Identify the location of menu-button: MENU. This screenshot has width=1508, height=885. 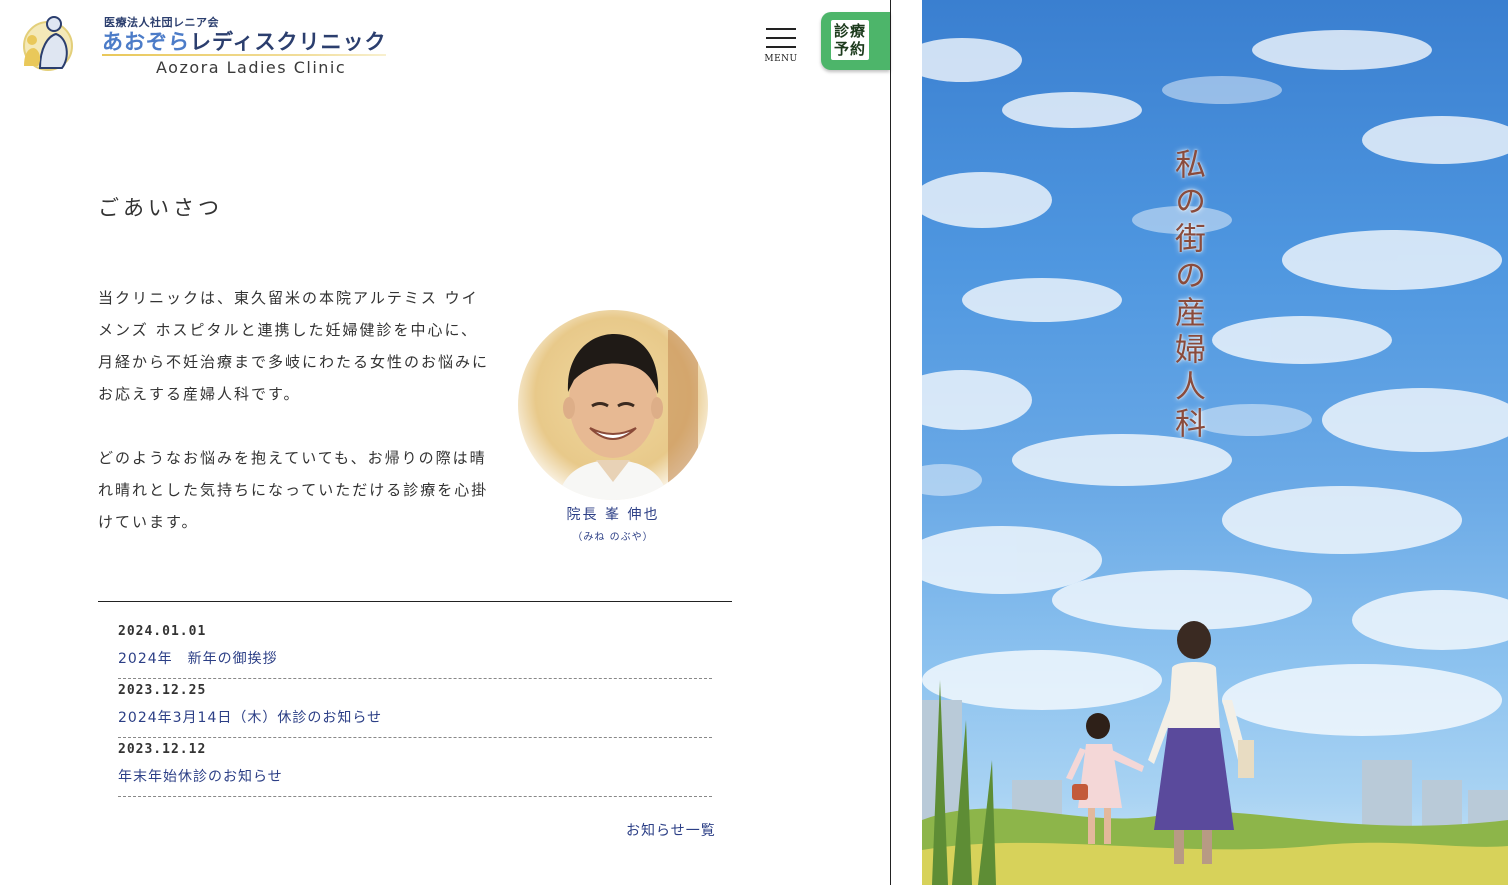
(781, 46).